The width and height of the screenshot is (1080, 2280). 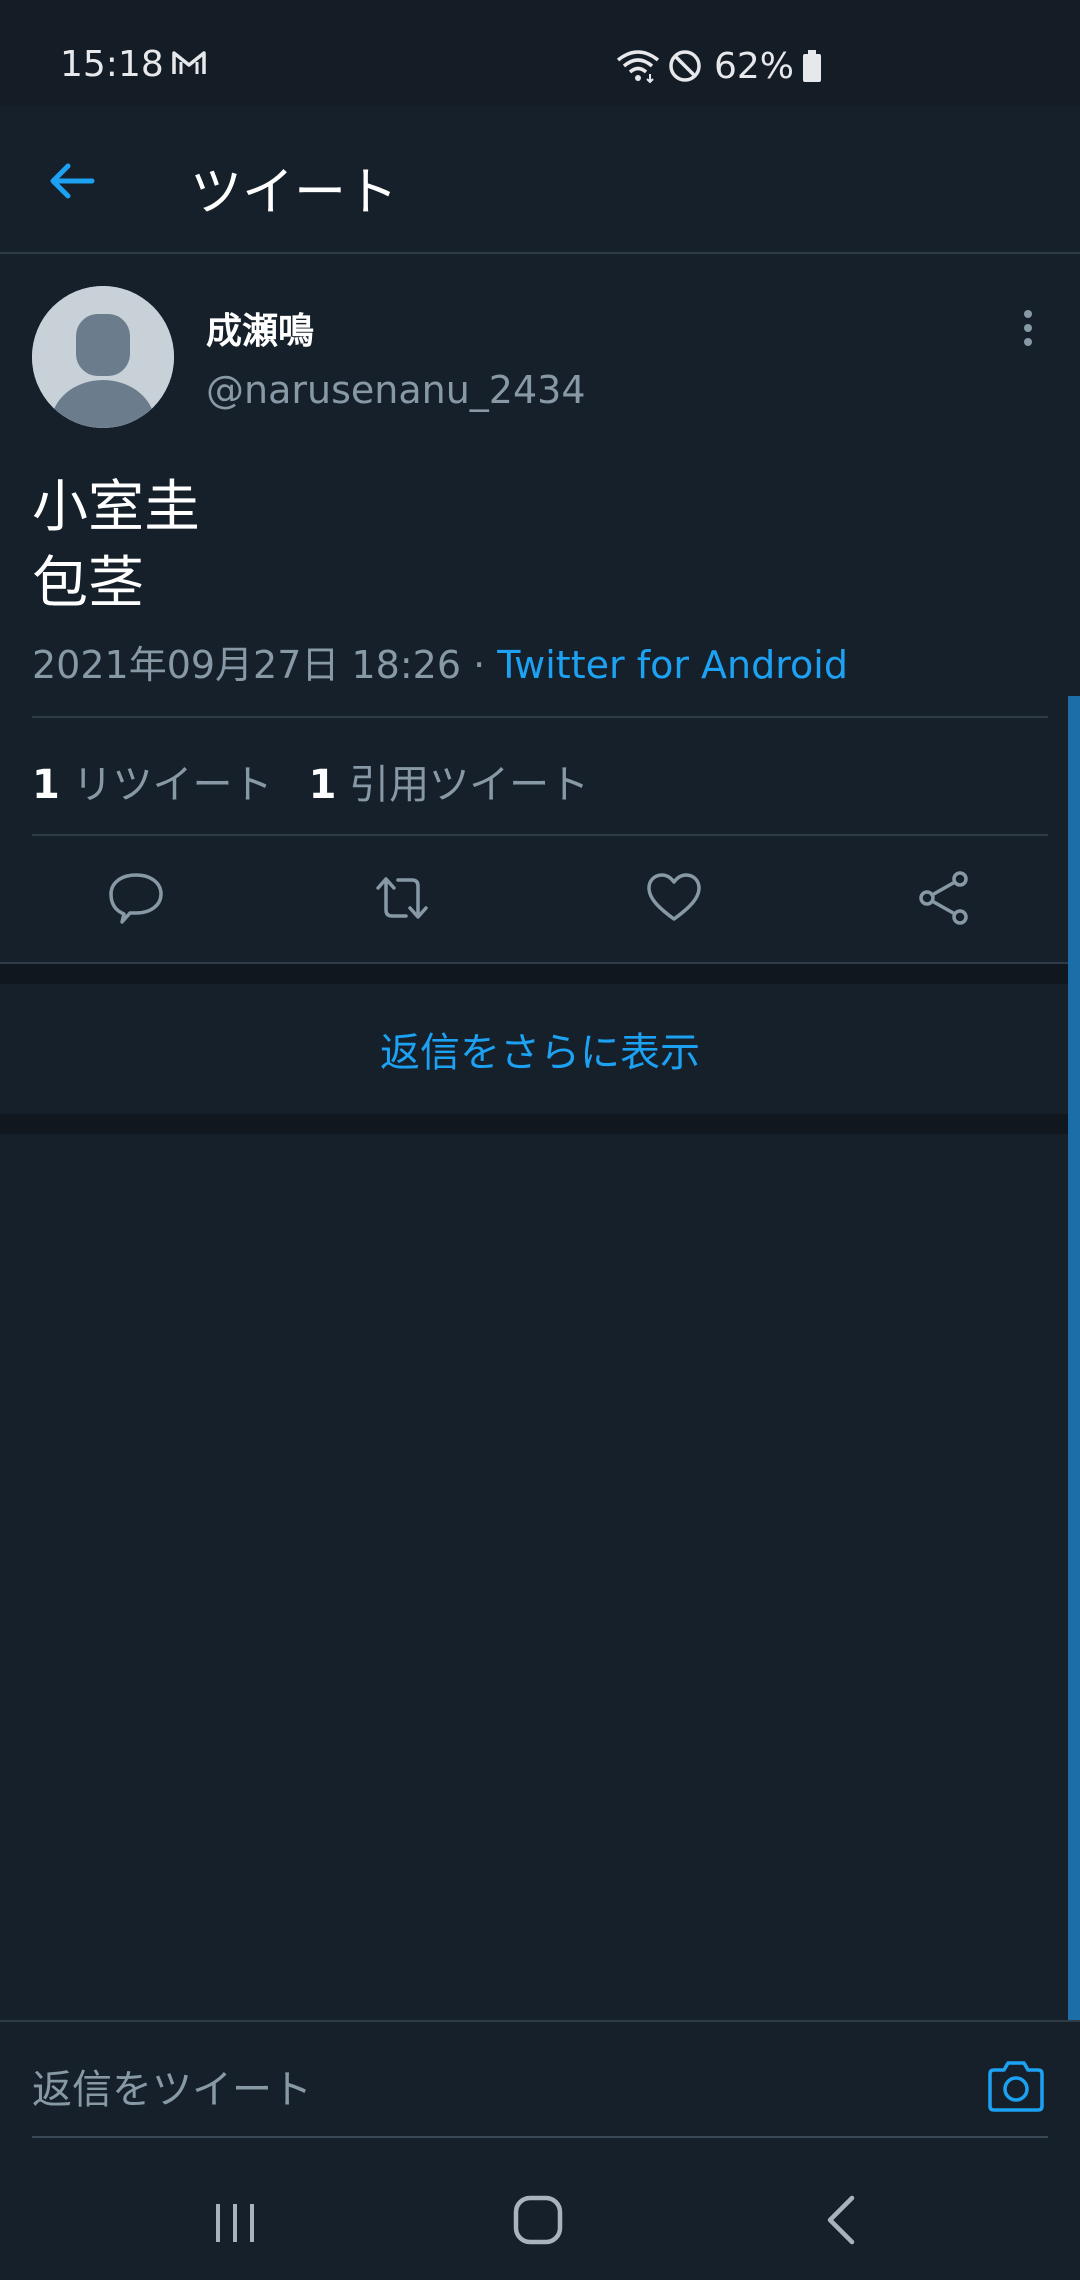 What do you see at coordinates (116, 546) in the screenshot?
I see `tweet-text: 小室圭 包茎` at bounding box center [116, 546].